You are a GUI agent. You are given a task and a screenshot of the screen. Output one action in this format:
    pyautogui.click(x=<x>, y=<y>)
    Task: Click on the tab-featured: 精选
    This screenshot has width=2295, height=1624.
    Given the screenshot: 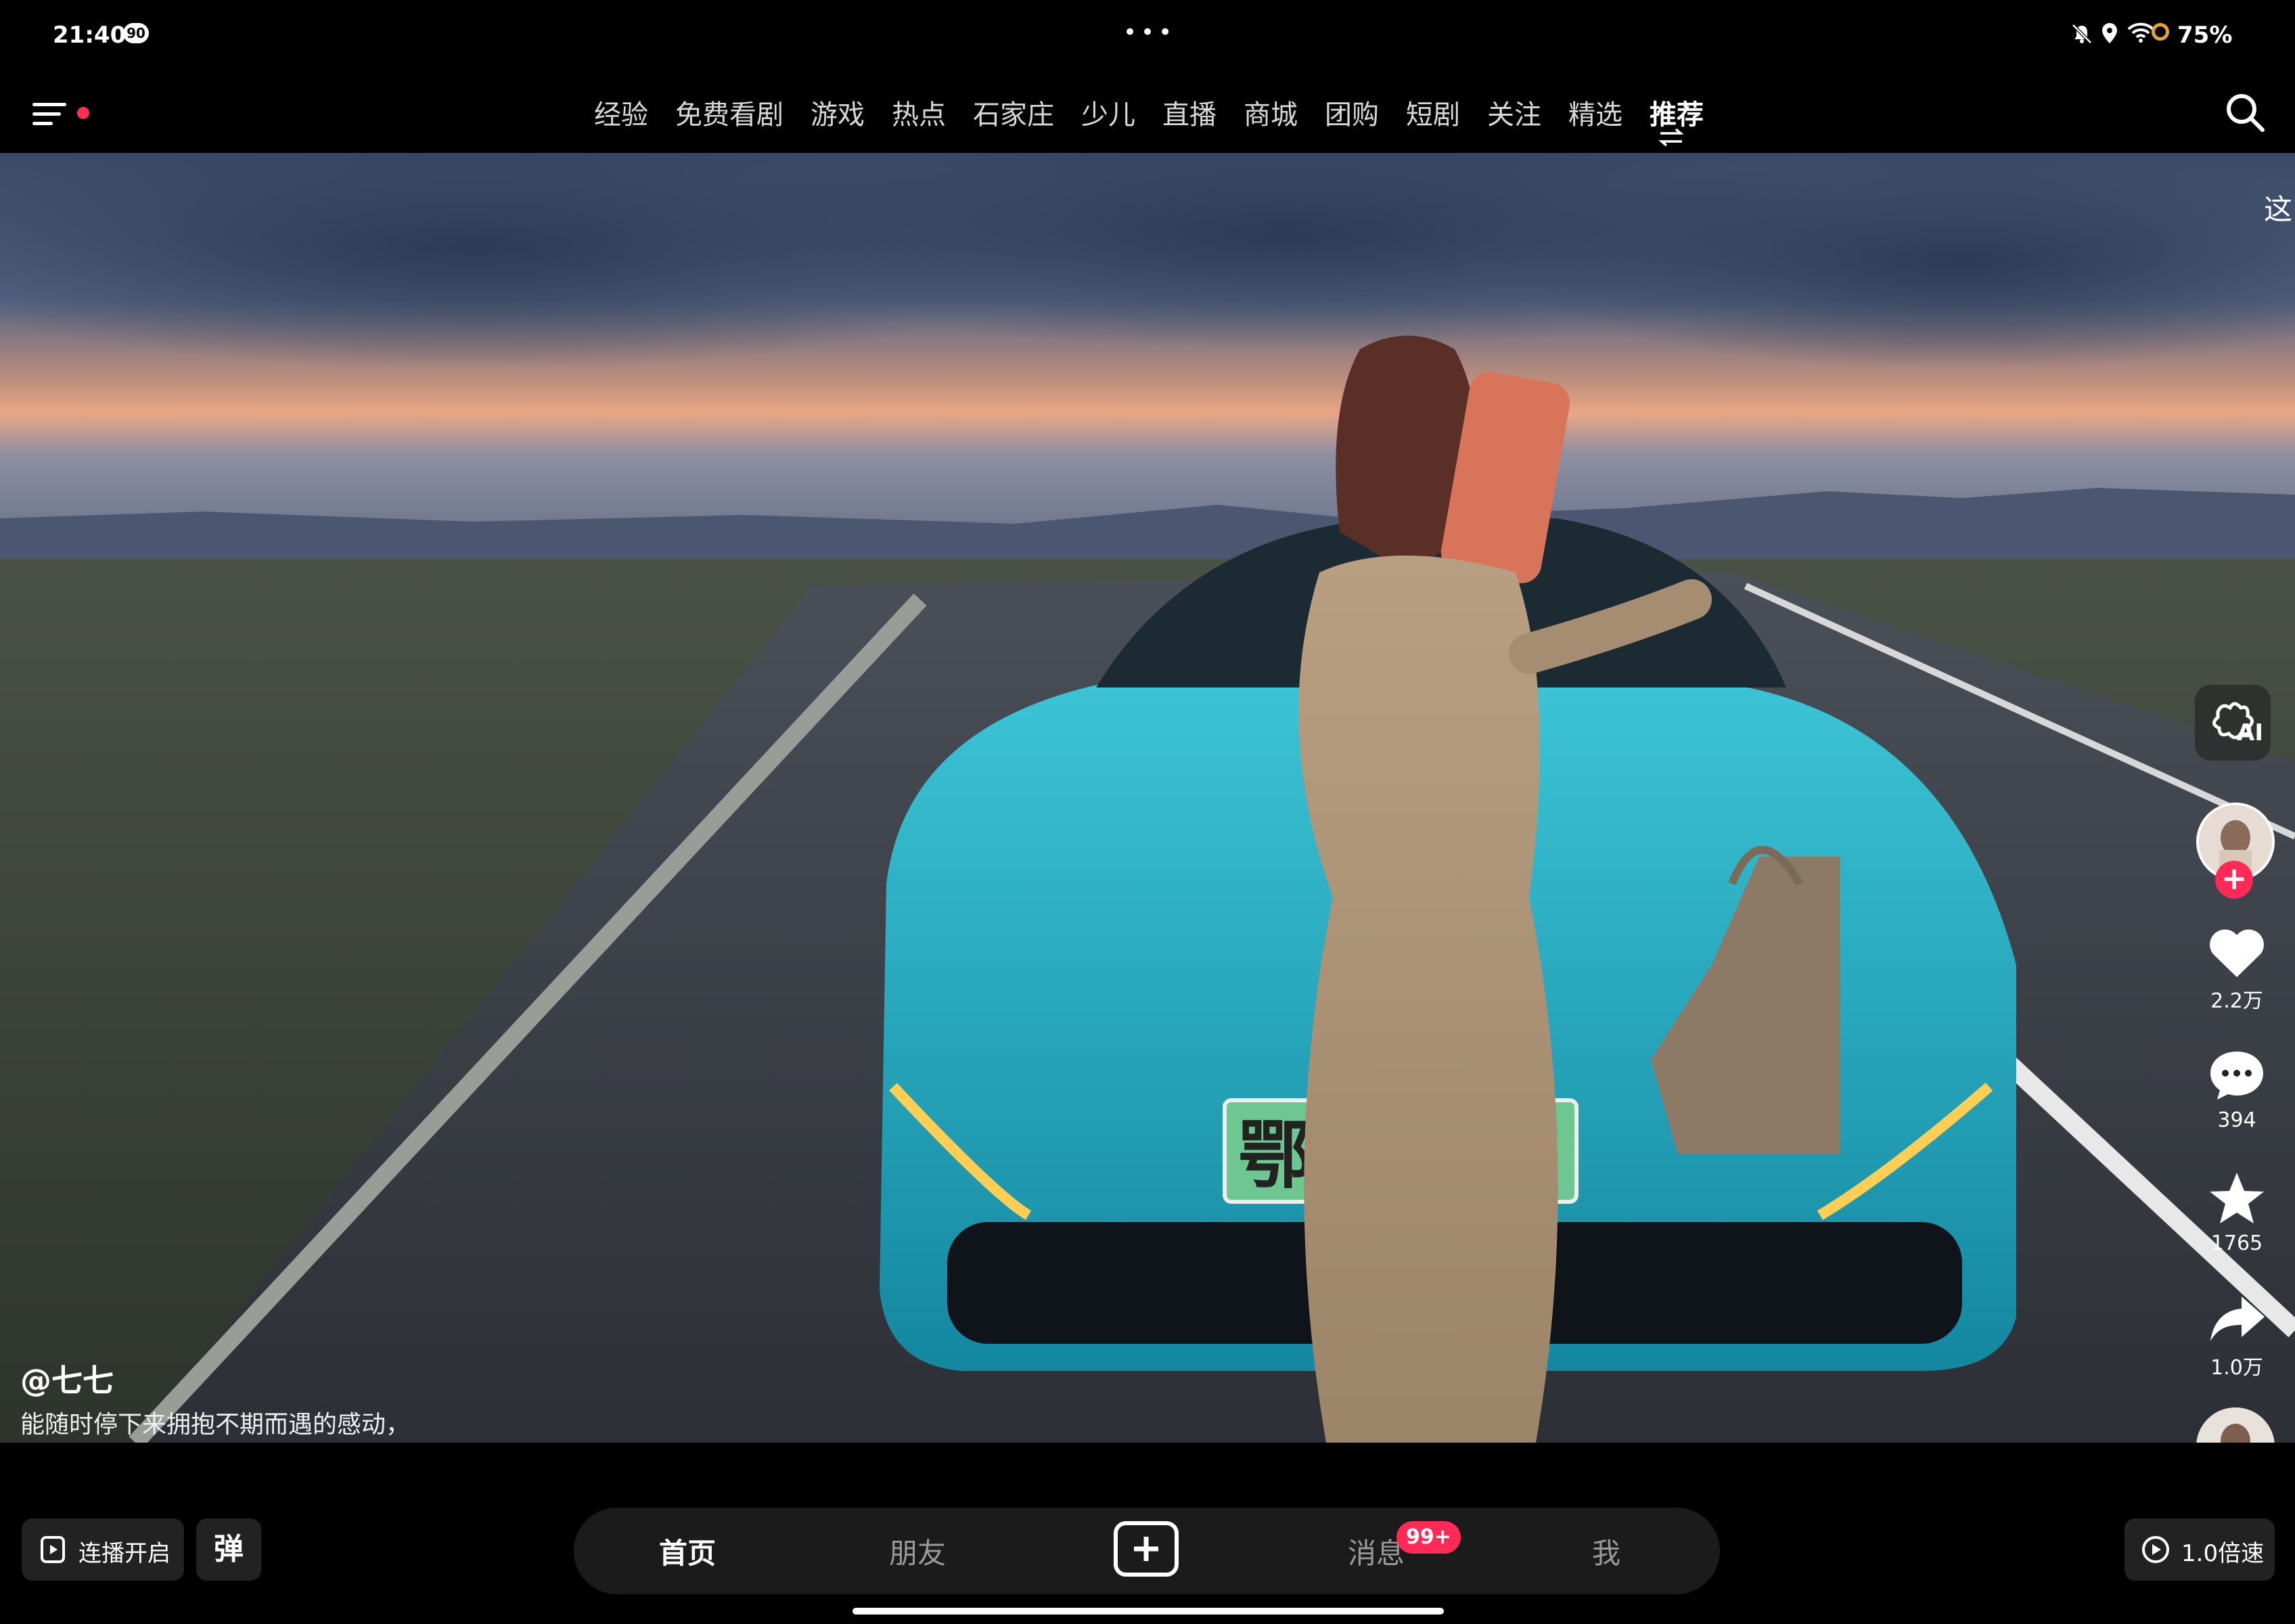 What is the action you would take?
    pyautogui.click(x=1596, y=115)
    